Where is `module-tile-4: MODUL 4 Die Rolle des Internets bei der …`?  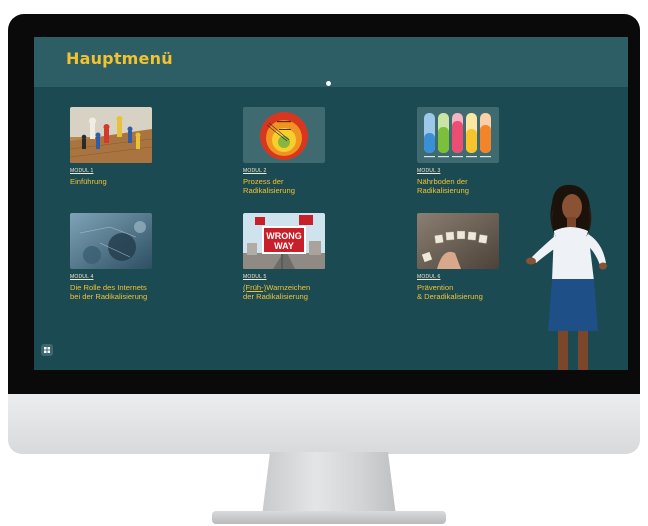
module-tile-4: MODUL 4 Die Rolle des Internets bei der … is located at coordinates (145, 257).